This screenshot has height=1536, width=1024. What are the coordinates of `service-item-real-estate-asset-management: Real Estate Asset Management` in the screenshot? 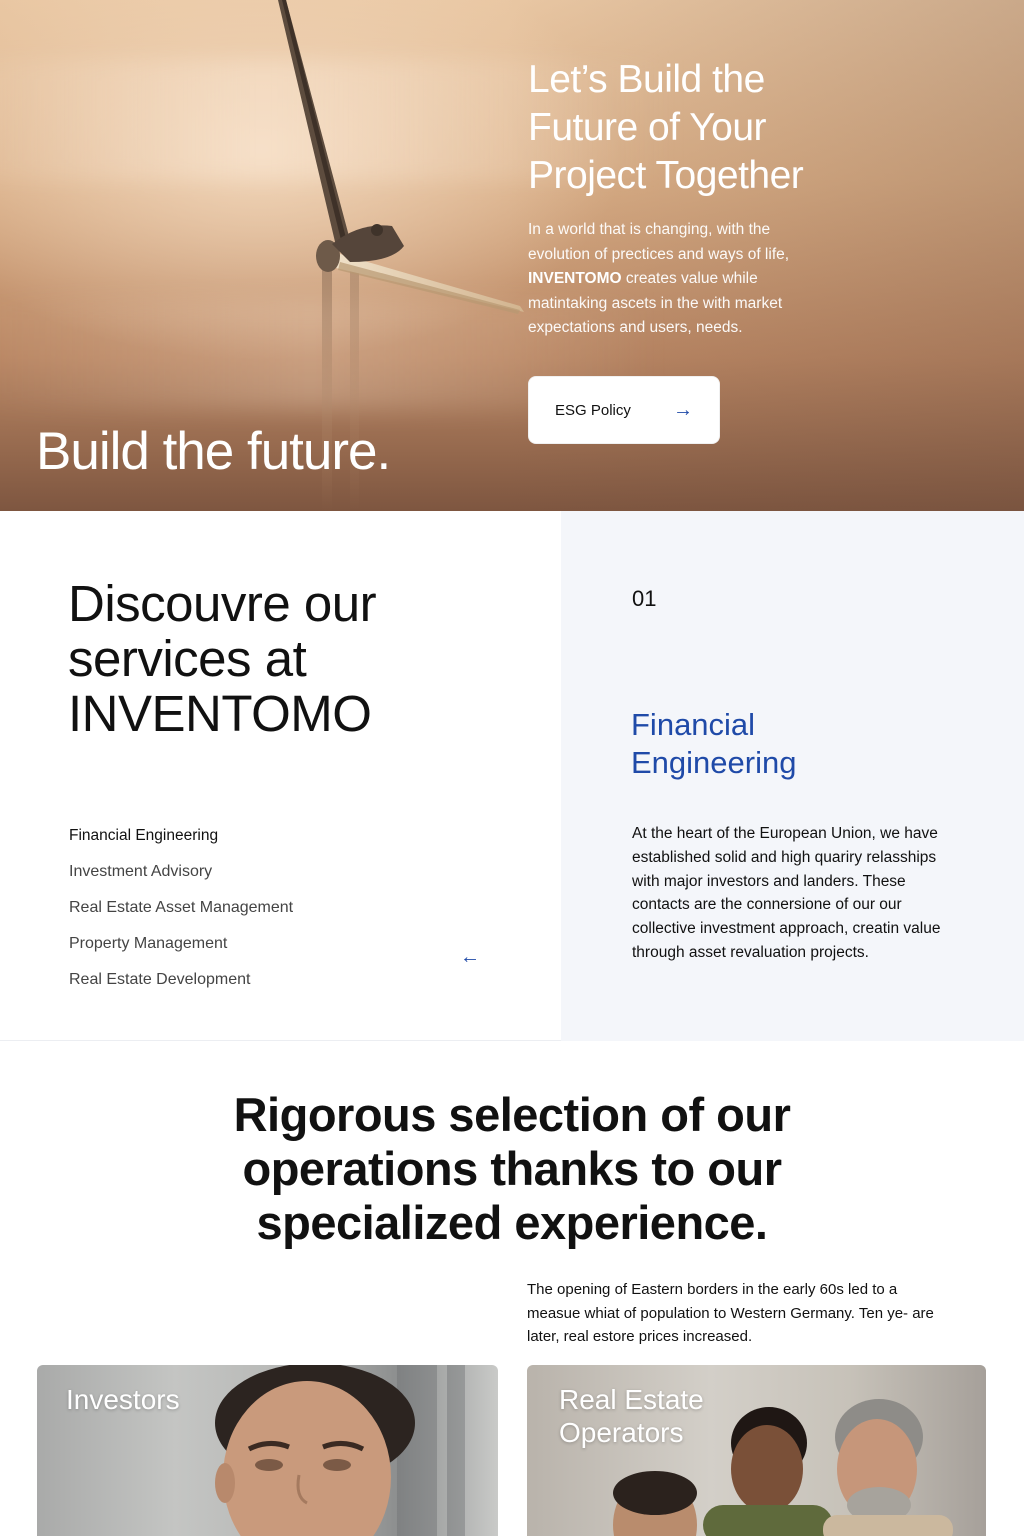 It's located at (181, 908).